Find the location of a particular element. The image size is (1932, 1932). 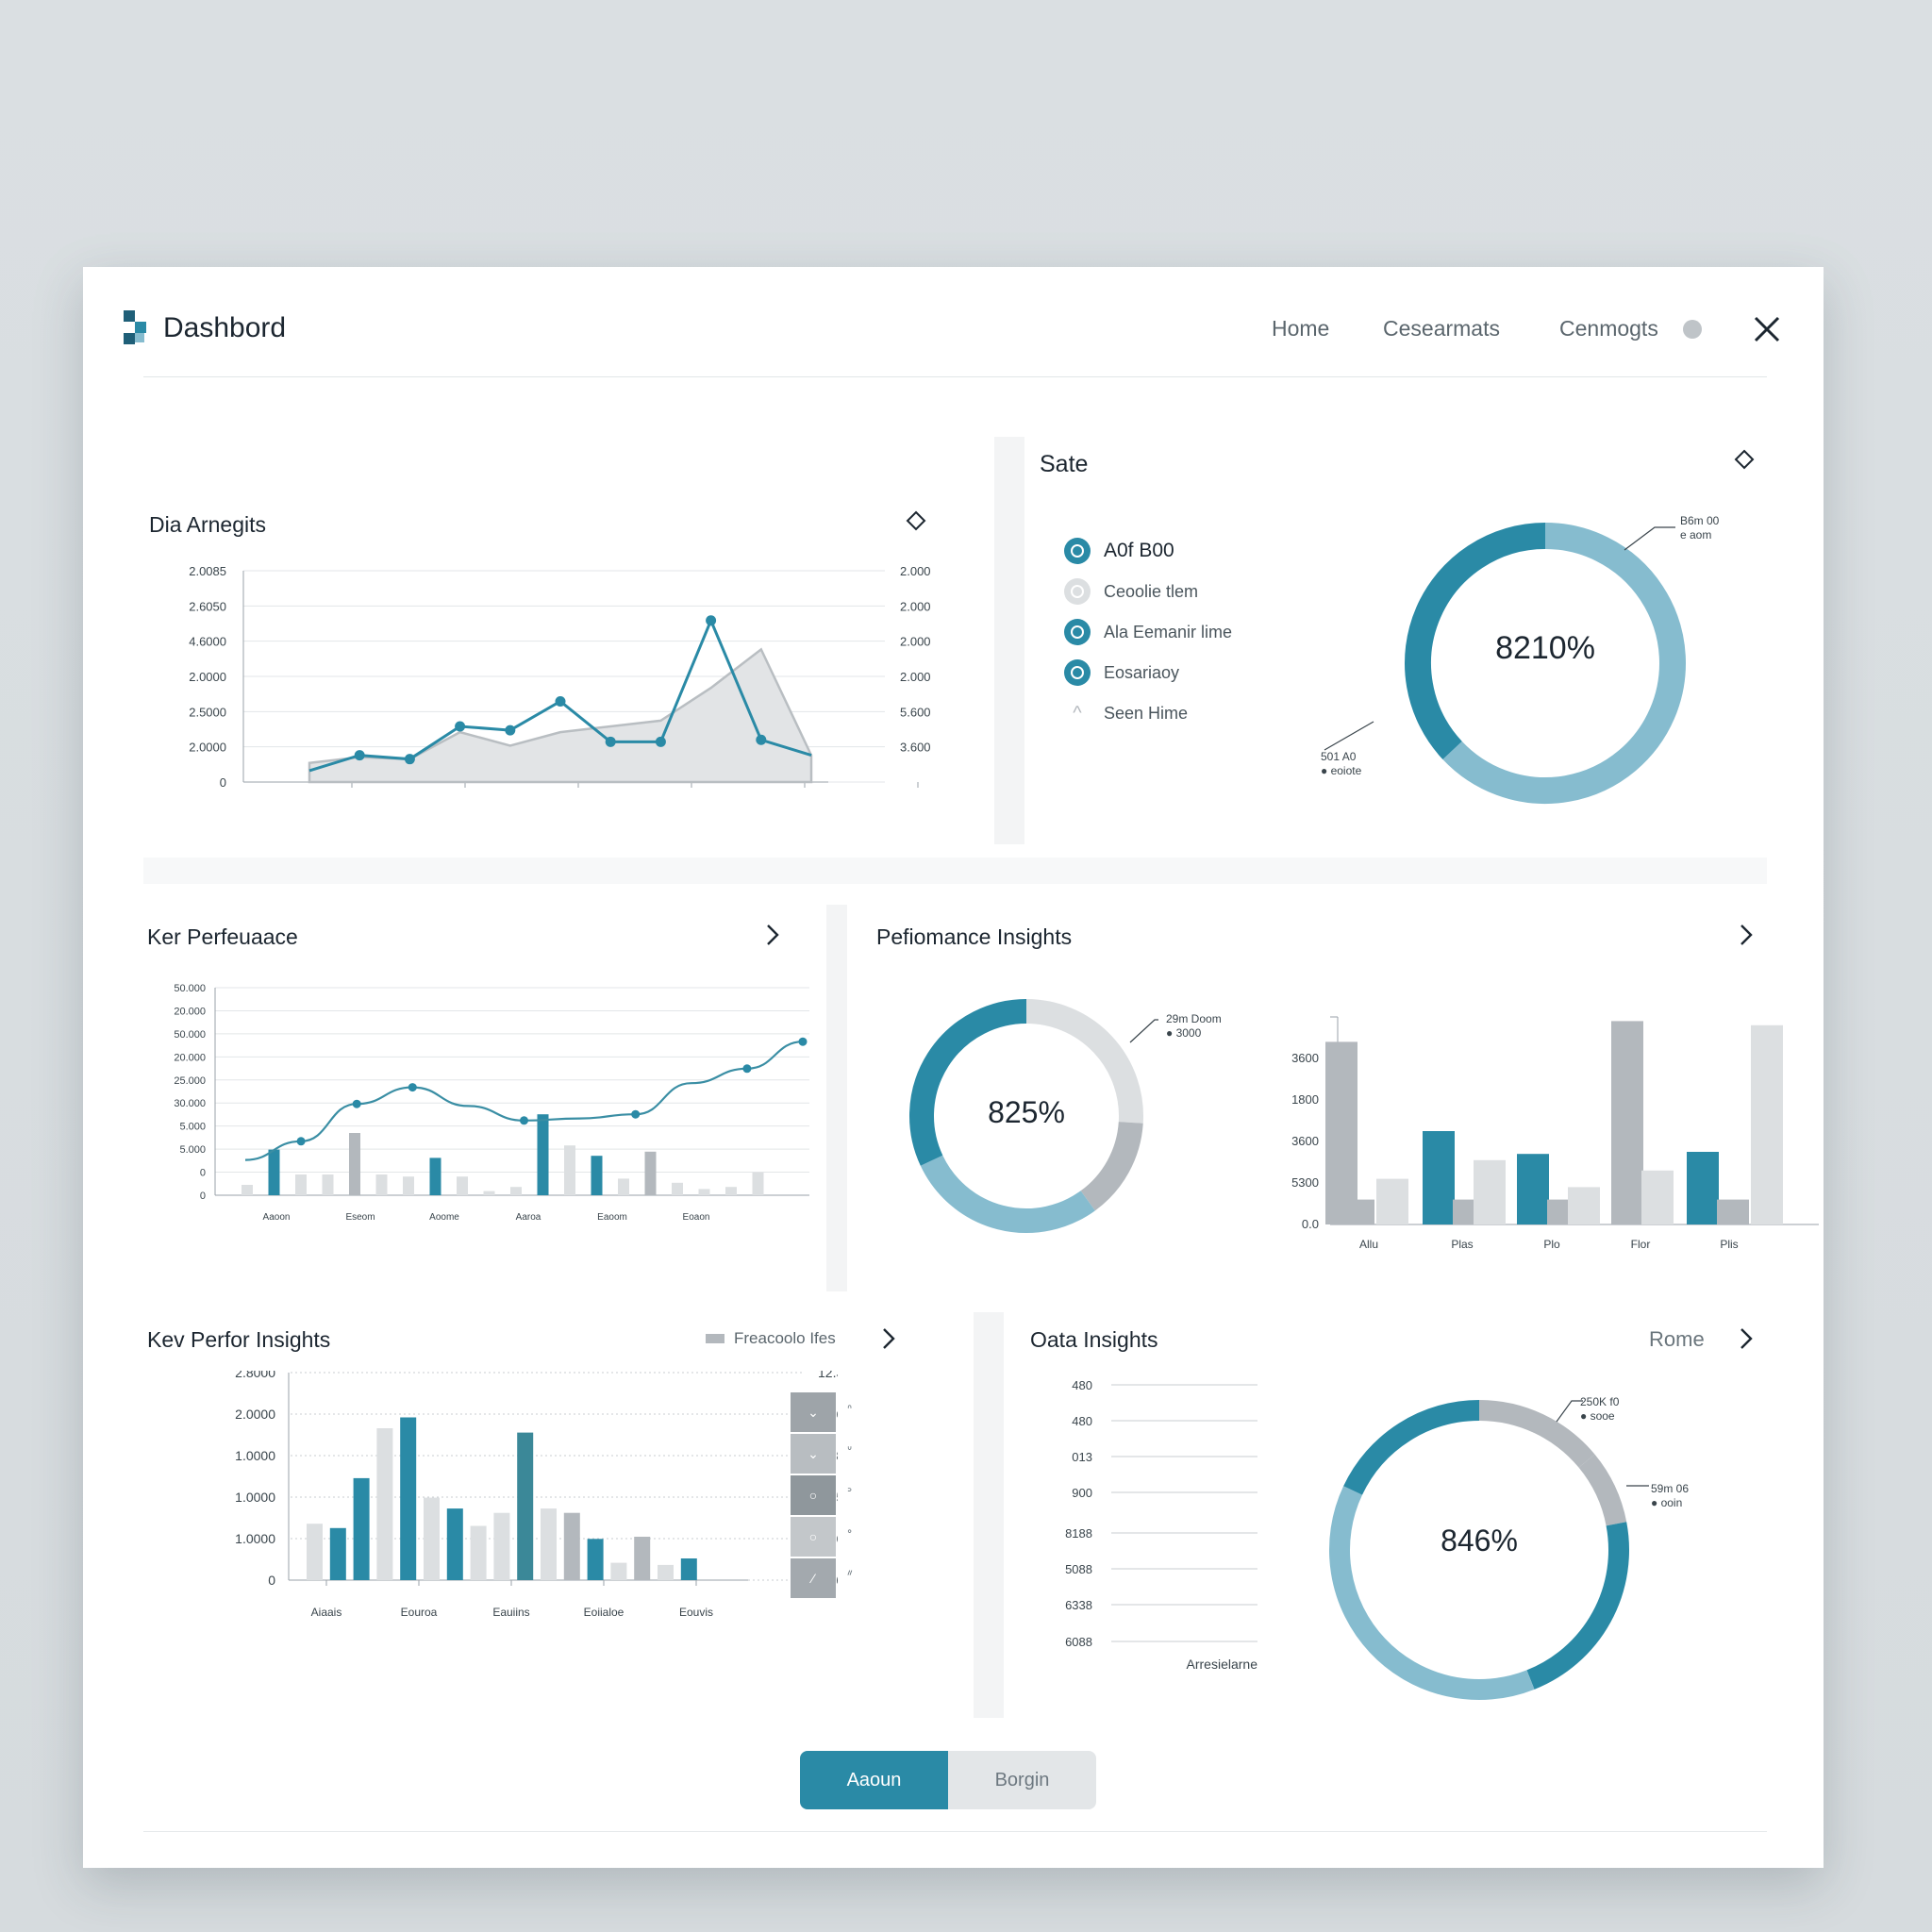

legend-item: Eosariaoy is located at coordinates (1121, 672).